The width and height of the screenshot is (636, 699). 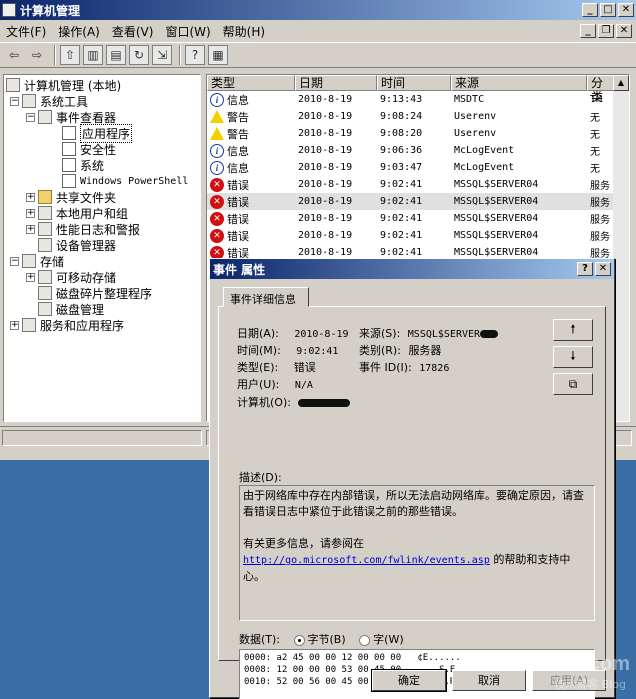 I want to click on cell-source: Userenv, so click(x=475, y=116).